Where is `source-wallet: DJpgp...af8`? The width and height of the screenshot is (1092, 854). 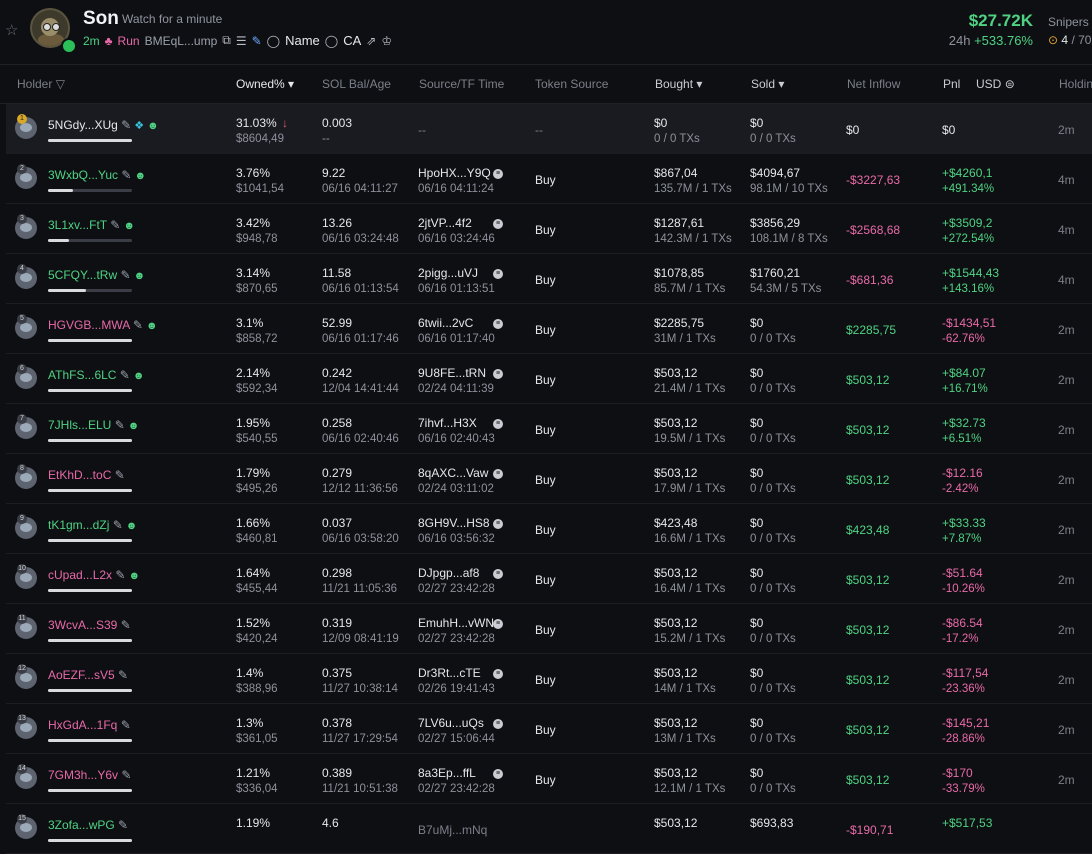
source-wallet: DJpgp...af8 is located at coordinates (448, 573).